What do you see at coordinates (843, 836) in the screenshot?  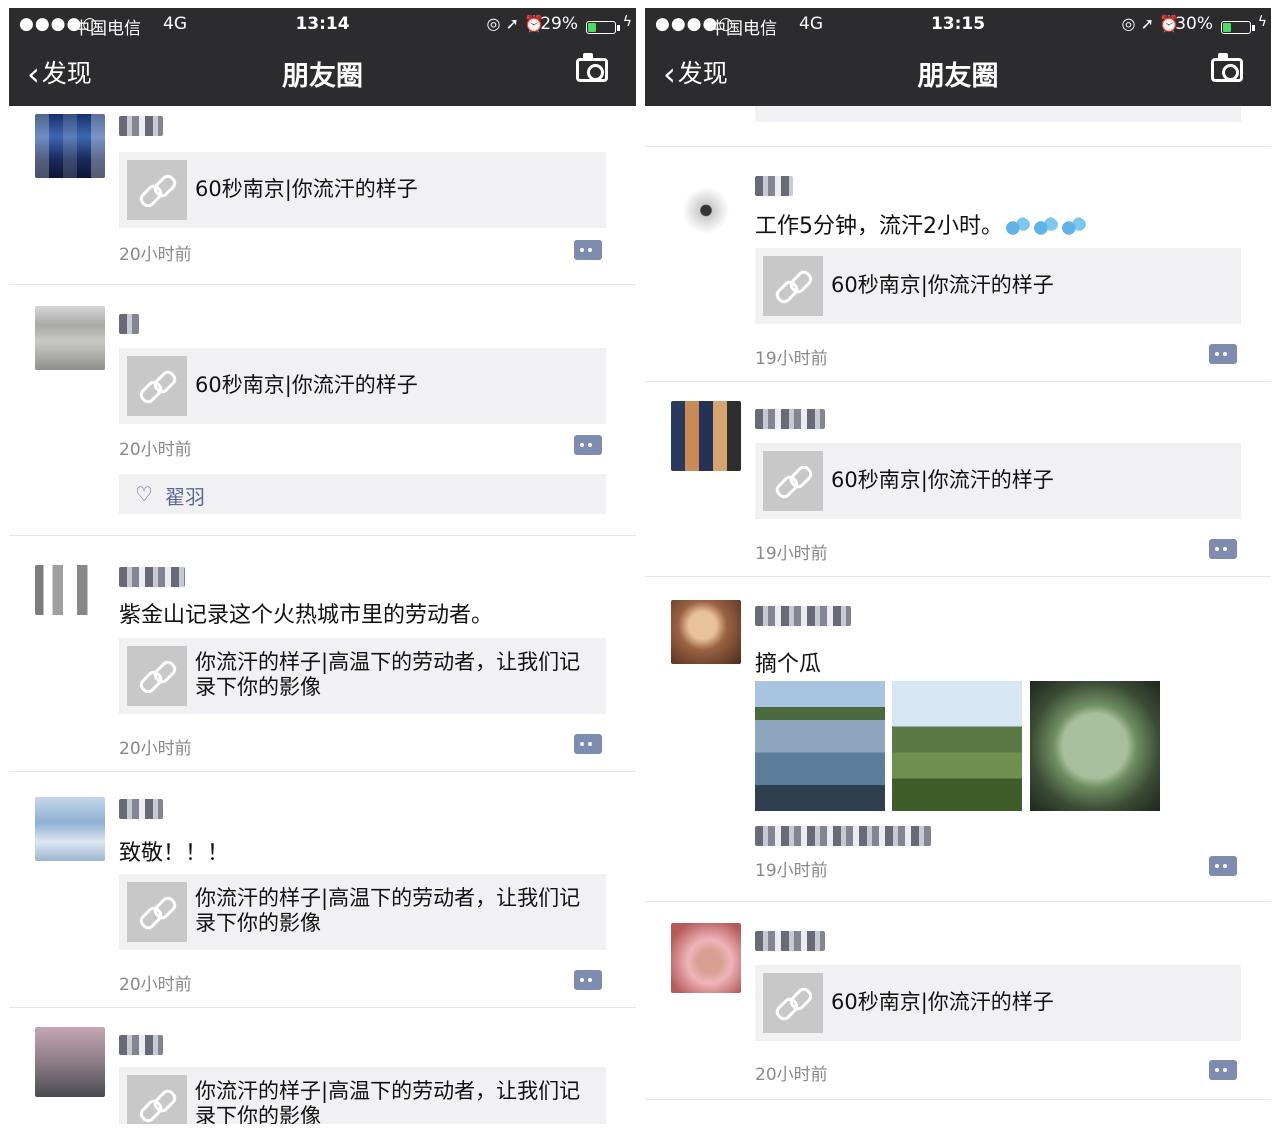 I see `location-blurred` at bounding box center [843, 836].